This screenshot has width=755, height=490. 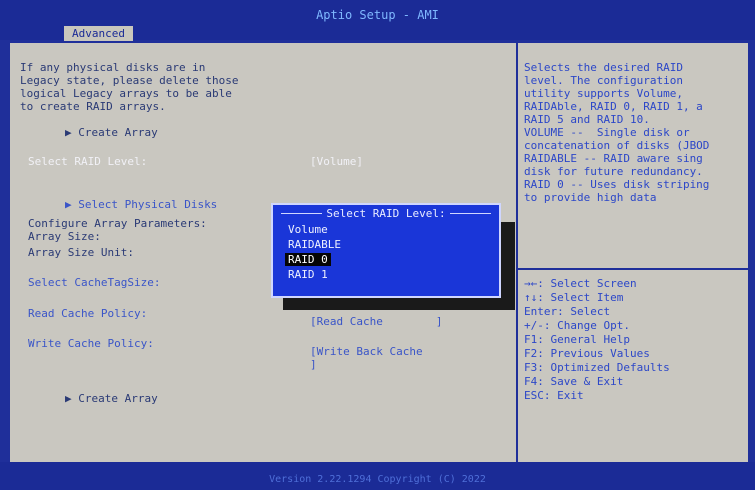 What do you see at coordinates (587, 353) in the screenshot?
I see `key-hint-f2: F2: Previous Values` at bounding box center [587, 353].